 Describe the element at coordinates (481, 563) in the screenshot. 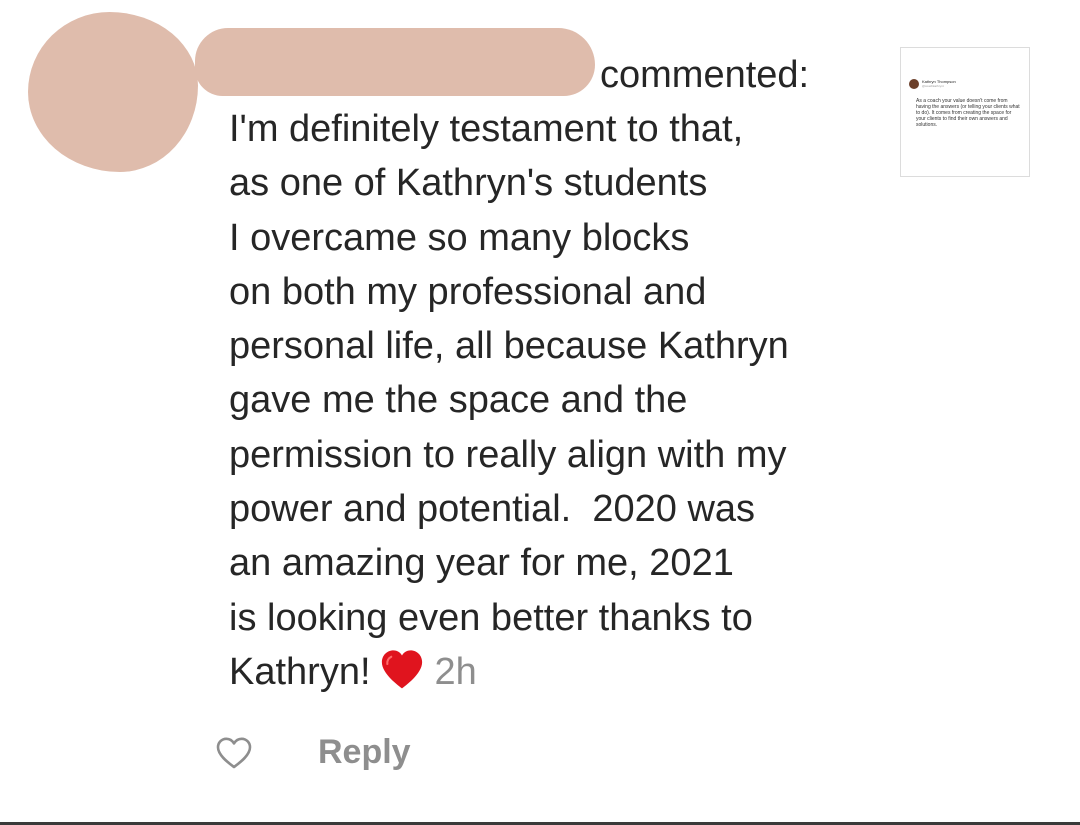

I see `comment-line: an amazing year for me, 2021` at that location.